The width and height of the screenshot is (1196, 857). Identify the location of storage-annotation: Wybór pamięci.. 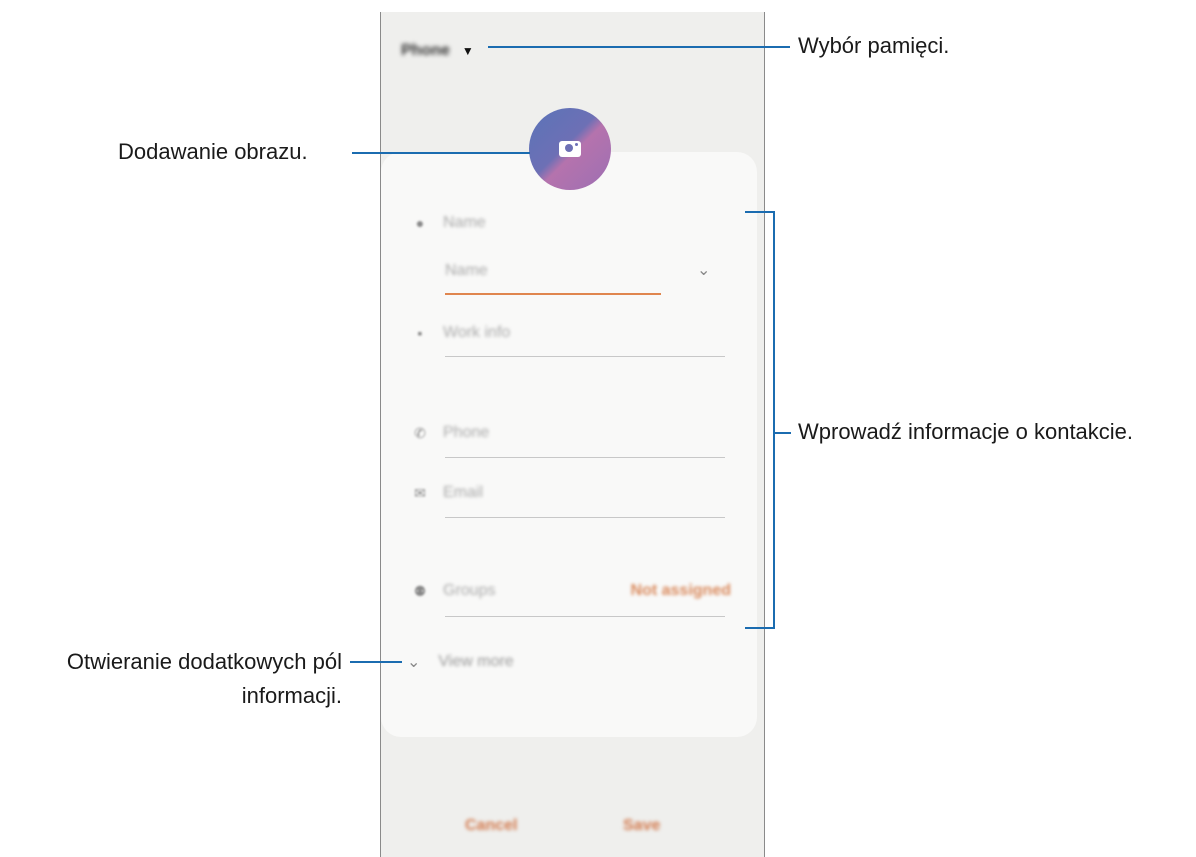
(874, 45).